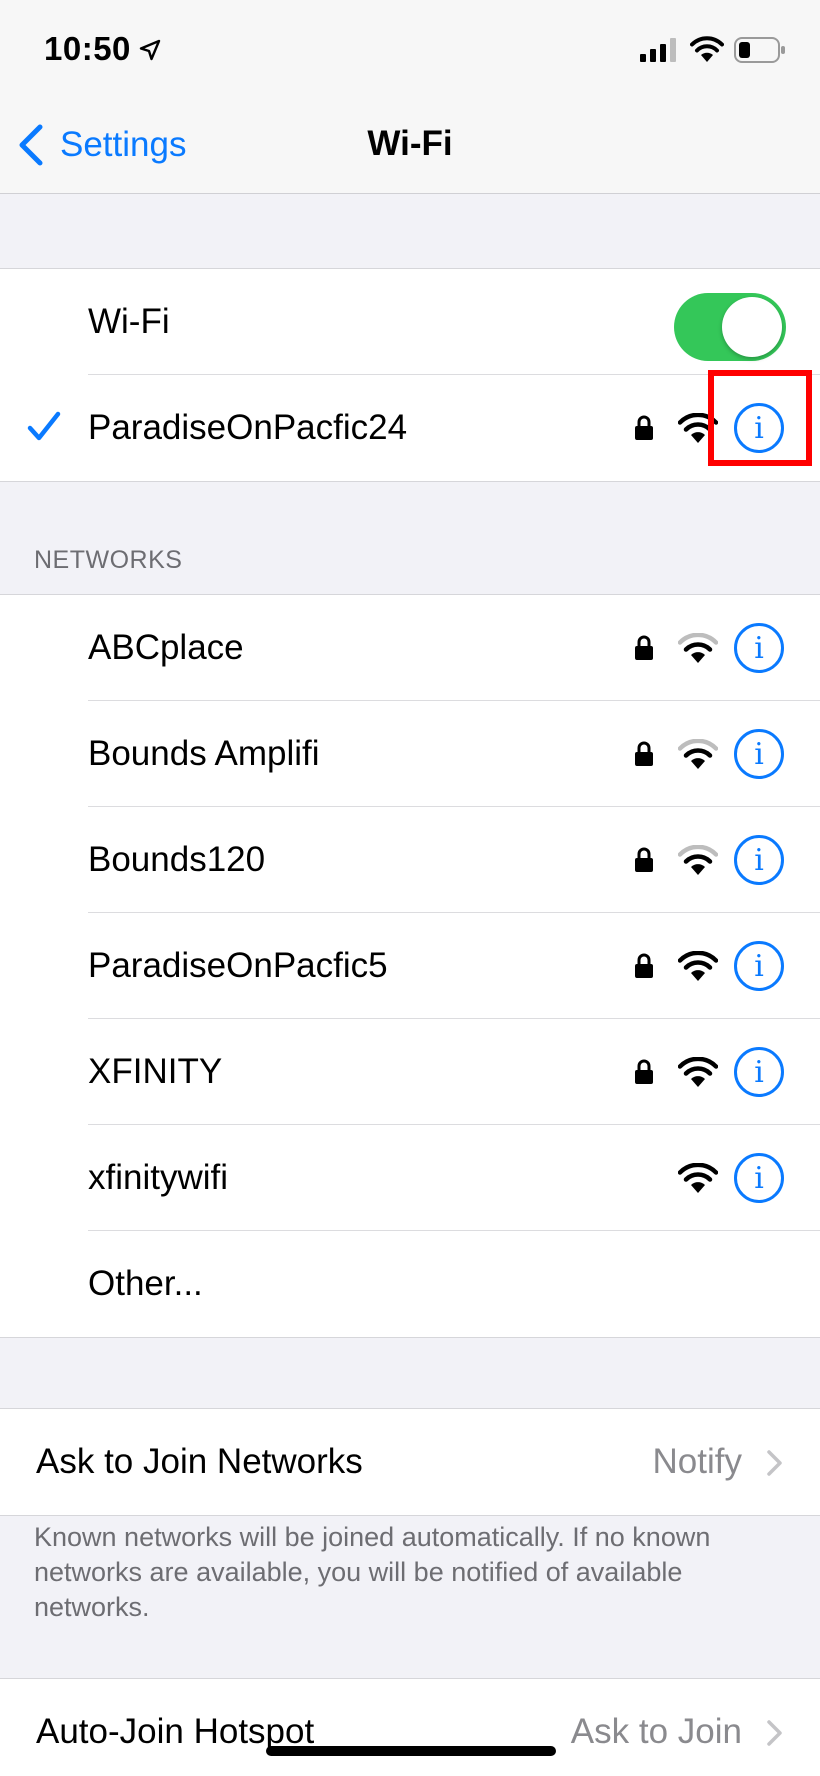  I want to click on network-name: ABCplace, so click(166, 647).